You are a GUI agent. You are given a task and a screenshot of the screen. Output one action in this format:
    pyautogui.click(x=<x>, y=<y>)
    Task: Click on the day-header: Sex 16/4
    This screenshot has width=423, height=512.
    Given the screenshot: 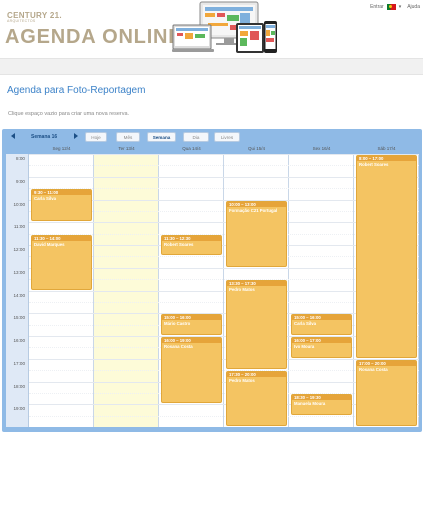 What is the action you would take?
    pyautogui.click(x=321, y=148)
    